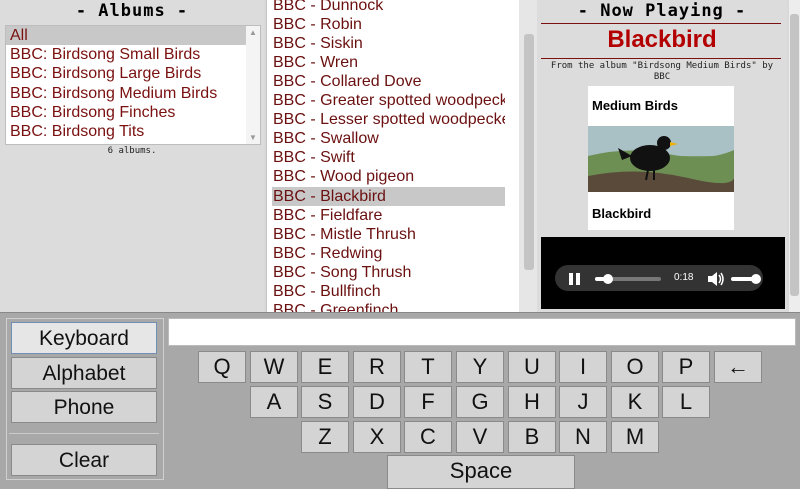 The image size is (800, 489). What do you see at coordinates (389, 157) in the screenshot?
I see `track-item: BBC - Swift` at bounding box center [389, 157].